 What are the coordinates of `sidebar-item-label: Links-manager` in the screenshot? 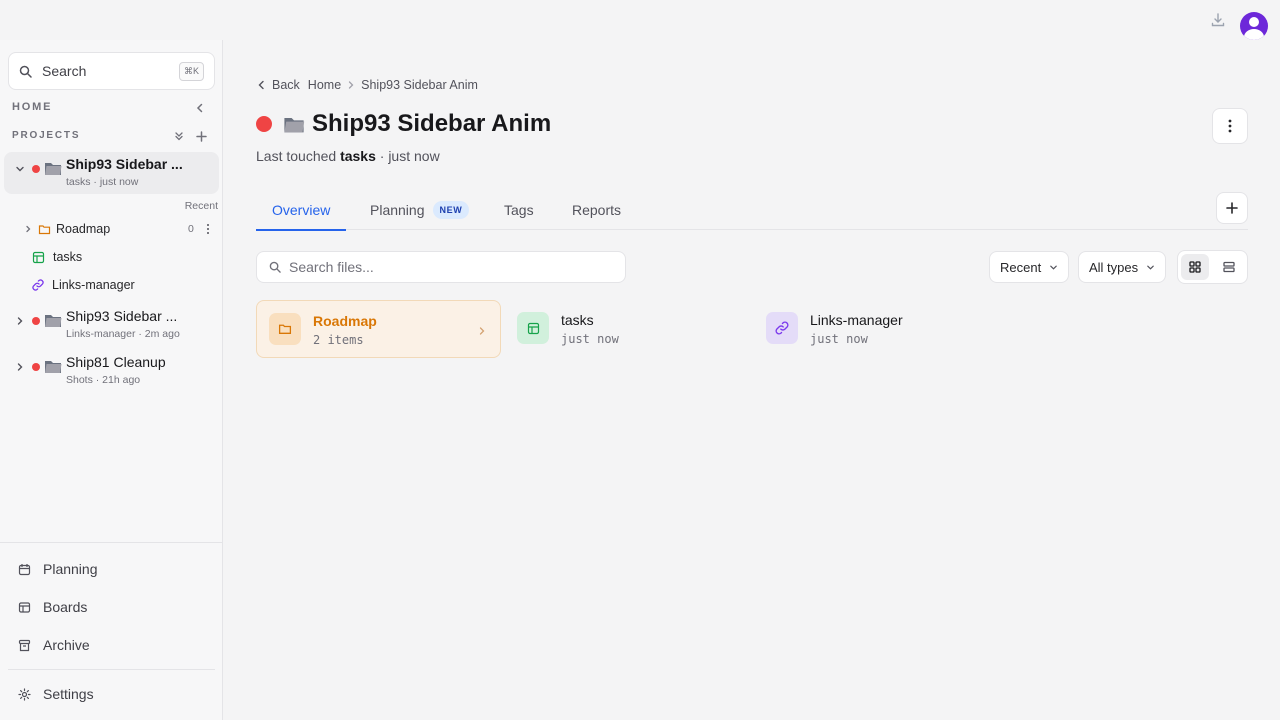 It's located at (93, 285).